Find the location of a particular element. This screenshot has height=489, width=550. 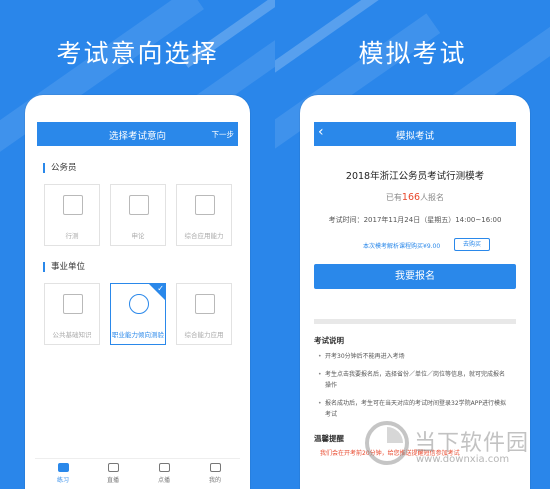

signup-count-text: 已有166人报名 is located at coordinates (415, 197).